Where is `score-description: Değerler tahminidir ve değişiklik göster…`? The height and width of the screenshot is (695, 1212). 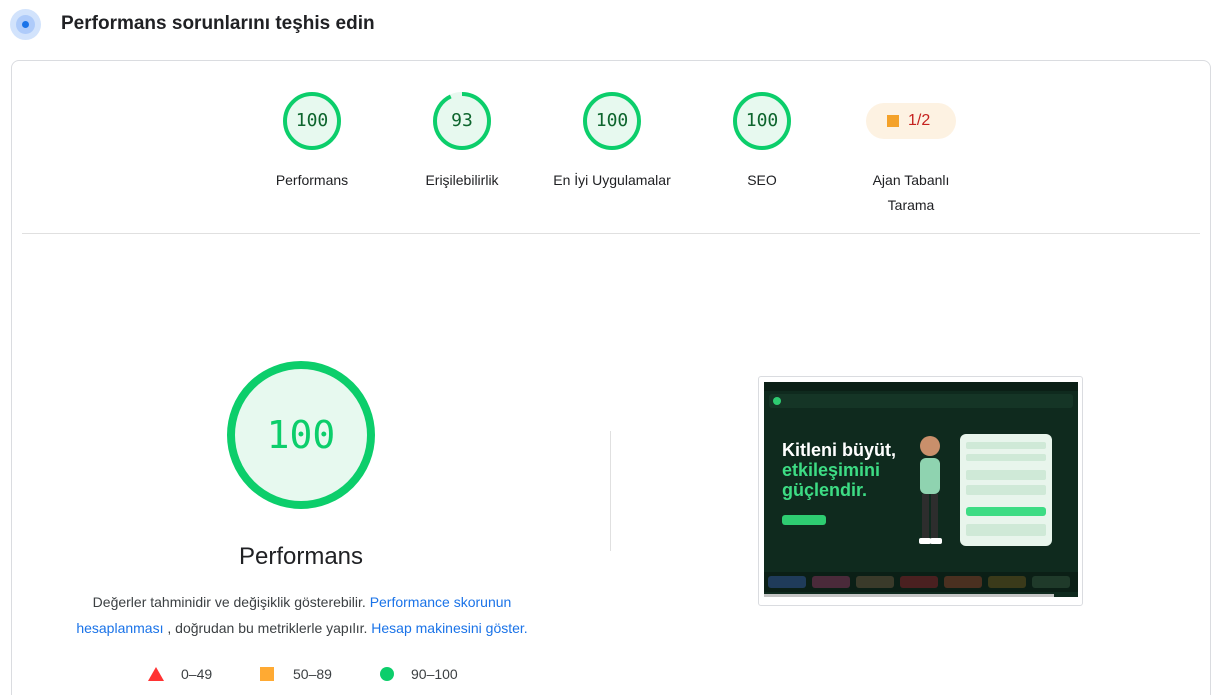 score-description: Değerler tahminidir ve değişiklik göster… is located at coordinates (302, 615).